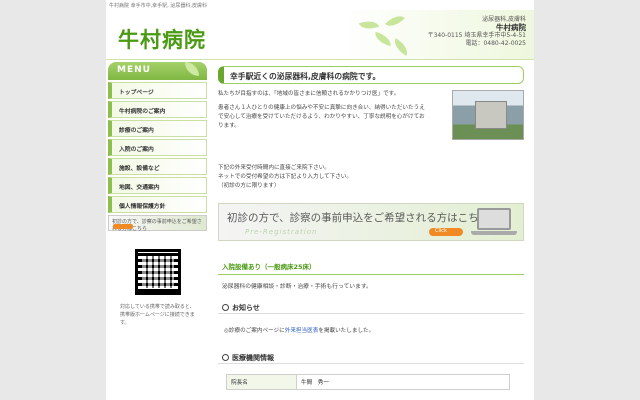 The image size is (640, 400). Describe the element at coordinates (157, 166) in the screenshot. I see `sidebar-item-facilities: 施設、設備など` at that location.